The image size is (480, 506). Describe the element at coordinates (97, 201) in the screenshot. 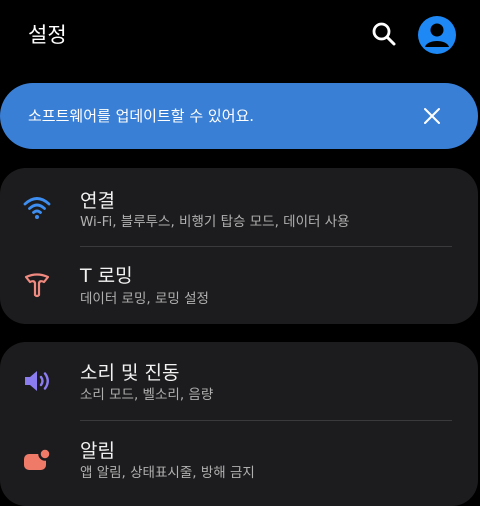

I see `settings-item-title: 연결` at that location.